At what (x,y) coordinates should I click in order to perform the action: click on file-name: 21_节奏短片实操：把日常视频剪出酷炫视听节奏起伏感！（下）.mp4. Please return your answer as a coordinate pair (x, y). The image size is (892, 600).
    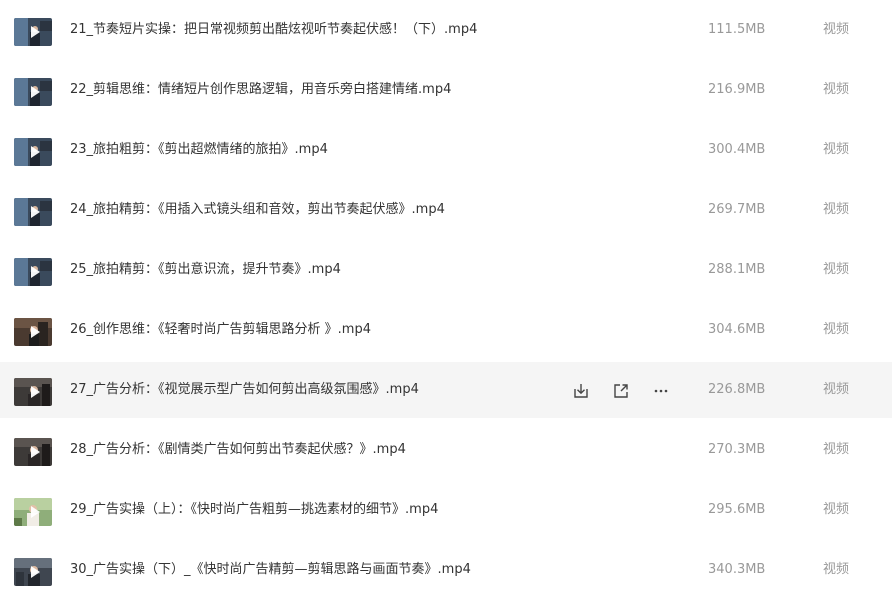
    Looking at the image, I should click on (273, 30).